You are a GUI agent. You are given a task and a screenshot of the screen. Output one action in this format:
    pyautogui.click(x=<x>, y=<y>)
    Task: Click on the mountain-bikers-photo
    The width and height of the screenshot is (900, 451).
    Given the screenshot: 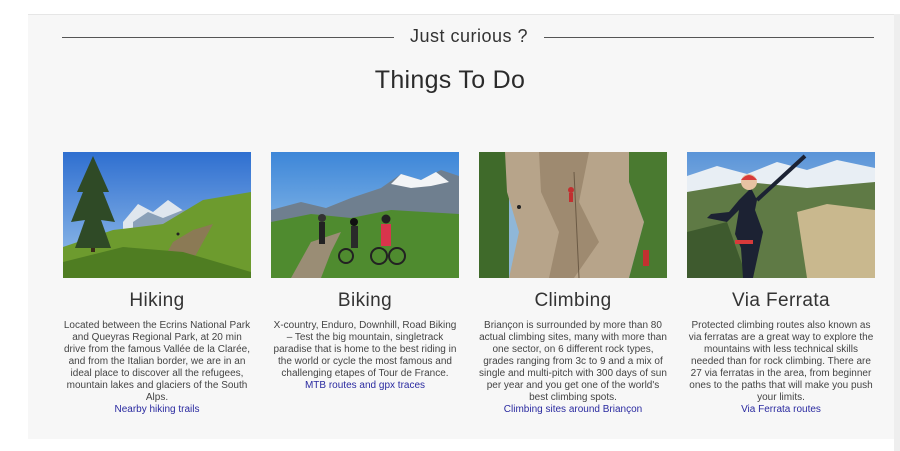 What is the action you would take?
    pyautogui.click(x=365, y=215)
    